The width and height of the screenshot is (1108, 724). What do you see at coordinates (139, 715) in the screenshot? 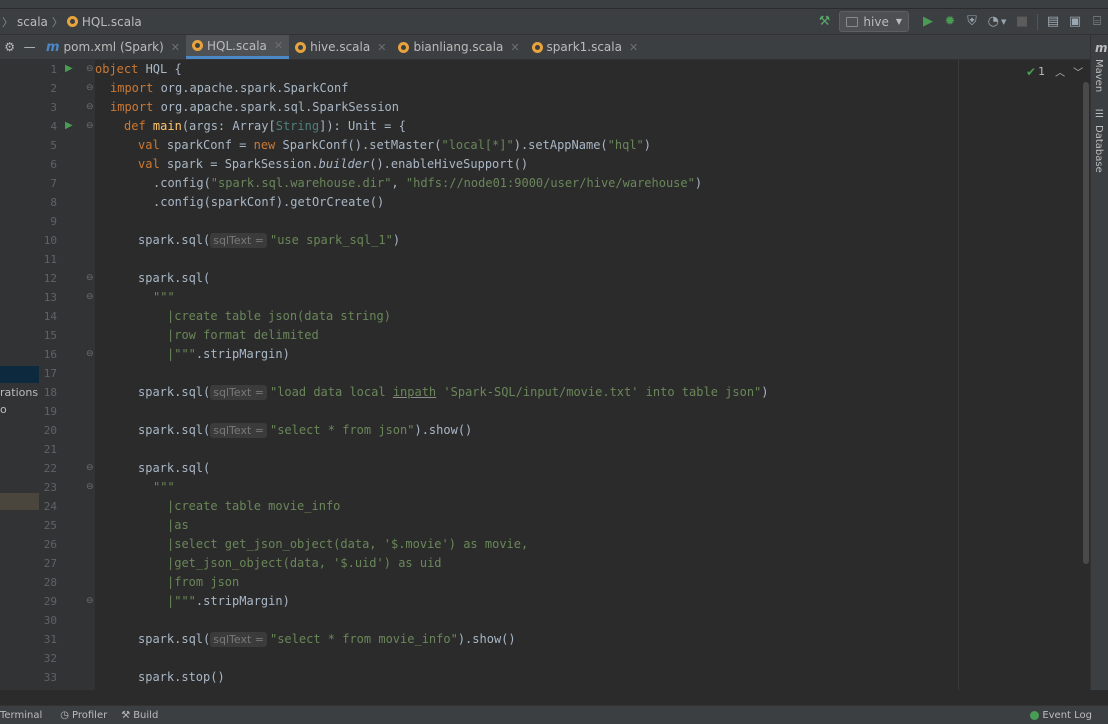
I see `tool-window-build: ⚒ Build` at bounding box center [139, 715].